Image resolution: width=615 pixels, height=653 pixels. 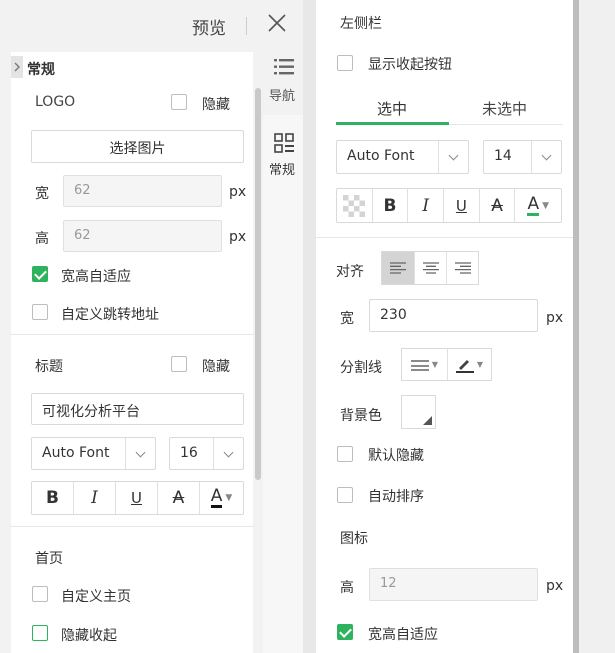 What do you see at coordinates (522, 157) in the screenshot?
I see `sidebar-size-select: 14` at bounding box center [522, 157].